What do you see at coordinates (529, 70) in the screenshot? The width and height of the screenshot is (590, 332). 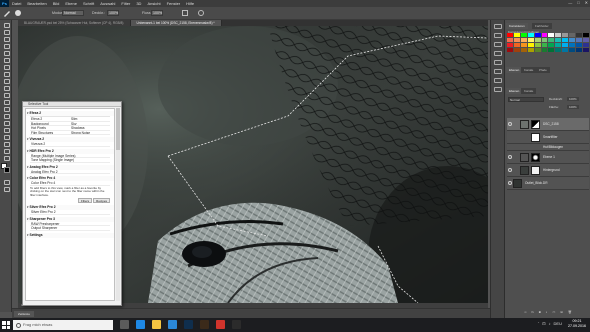 I see `tab-kanaele: Kanäle` at bounding box center [529, 70].